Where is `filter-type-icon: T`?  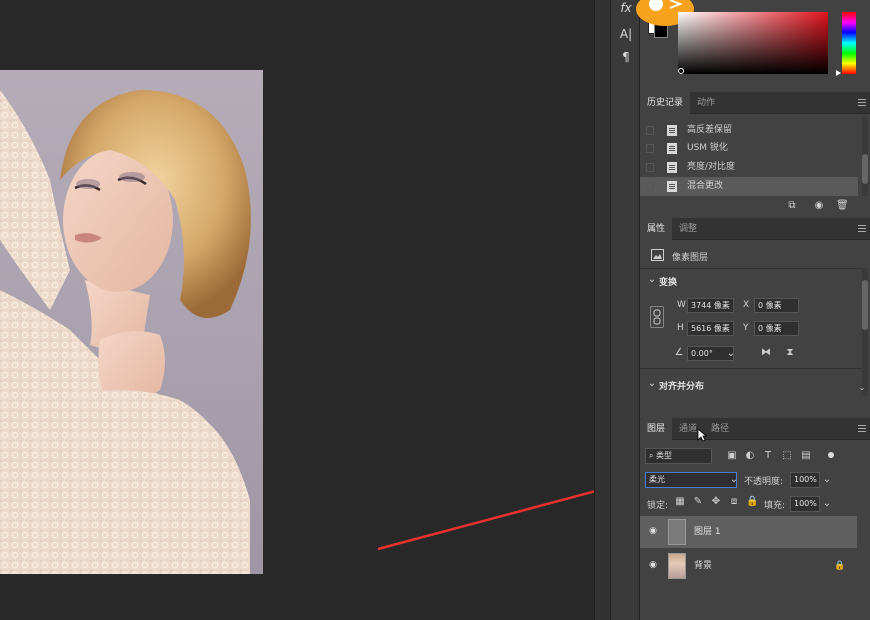 filter-type-icon: T is located at coordinates (768, 456).